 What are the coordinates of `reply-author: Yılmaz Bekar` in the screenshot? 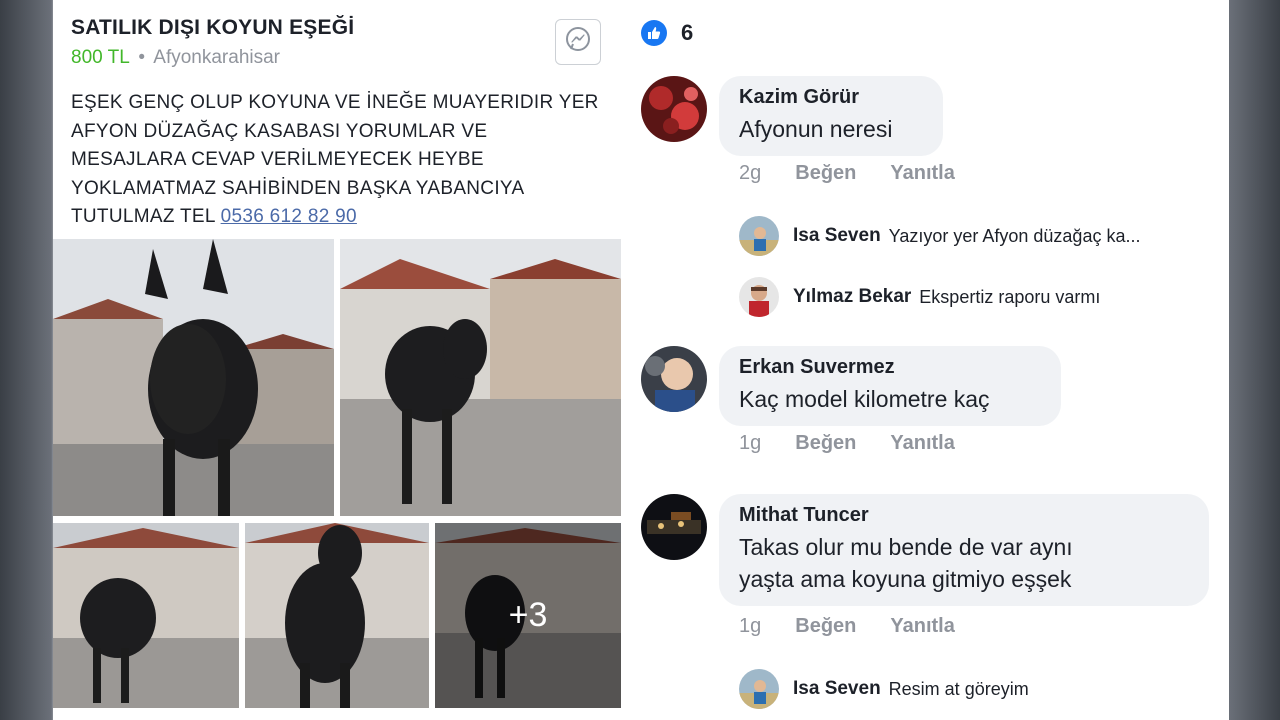 It's located at (852, 297).